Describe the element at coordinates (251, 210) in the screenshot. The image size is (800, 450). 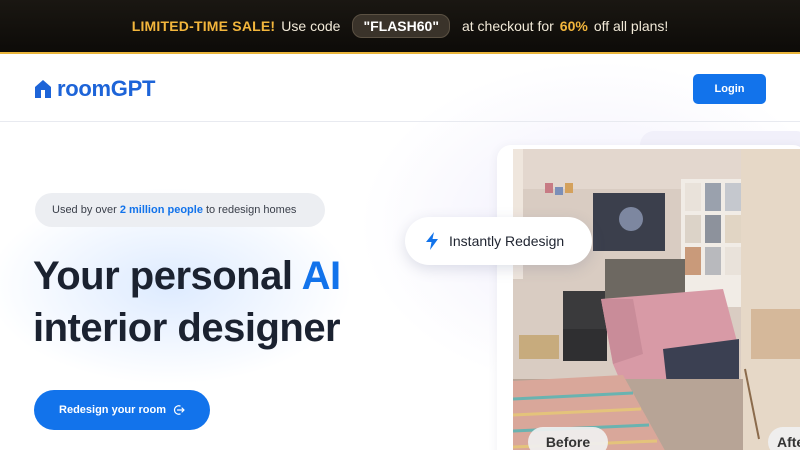
I see `usedby-suffix: to redesign homes` at that location.